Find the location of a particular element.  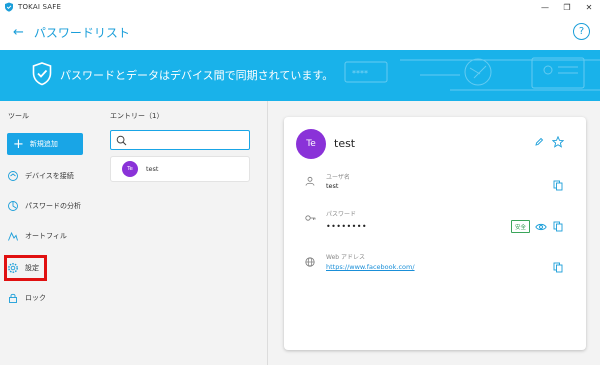

help-button: ? is located at coordinates (581, 31).